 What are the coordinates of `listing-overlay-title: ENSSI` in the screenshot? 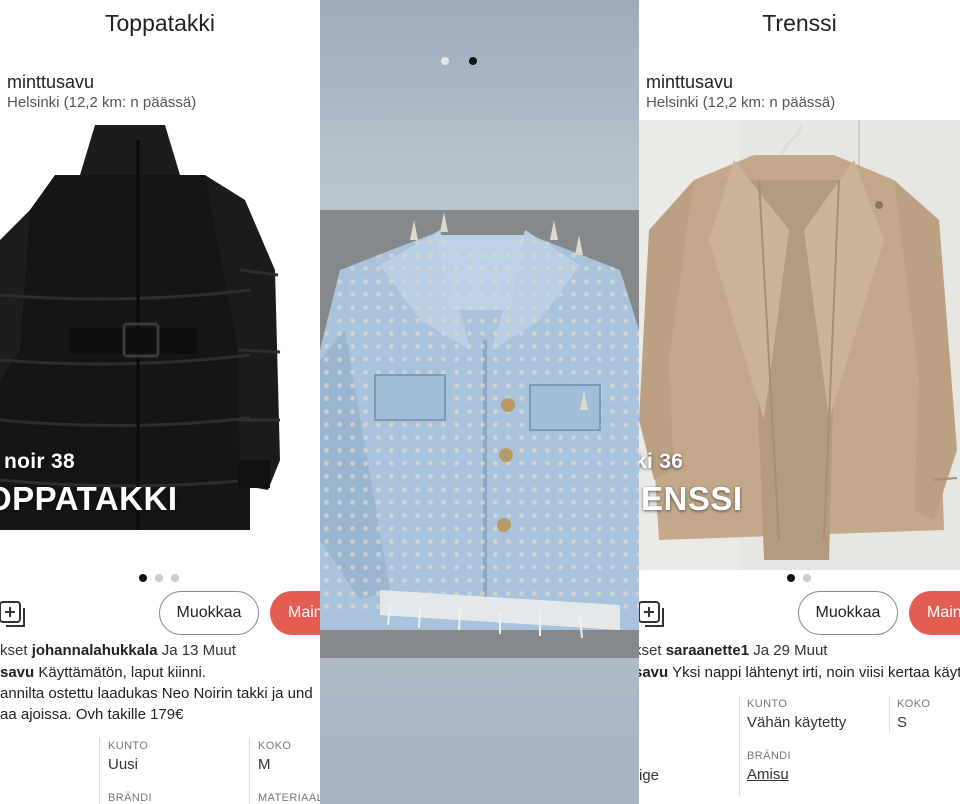 It's located at (692, 498).